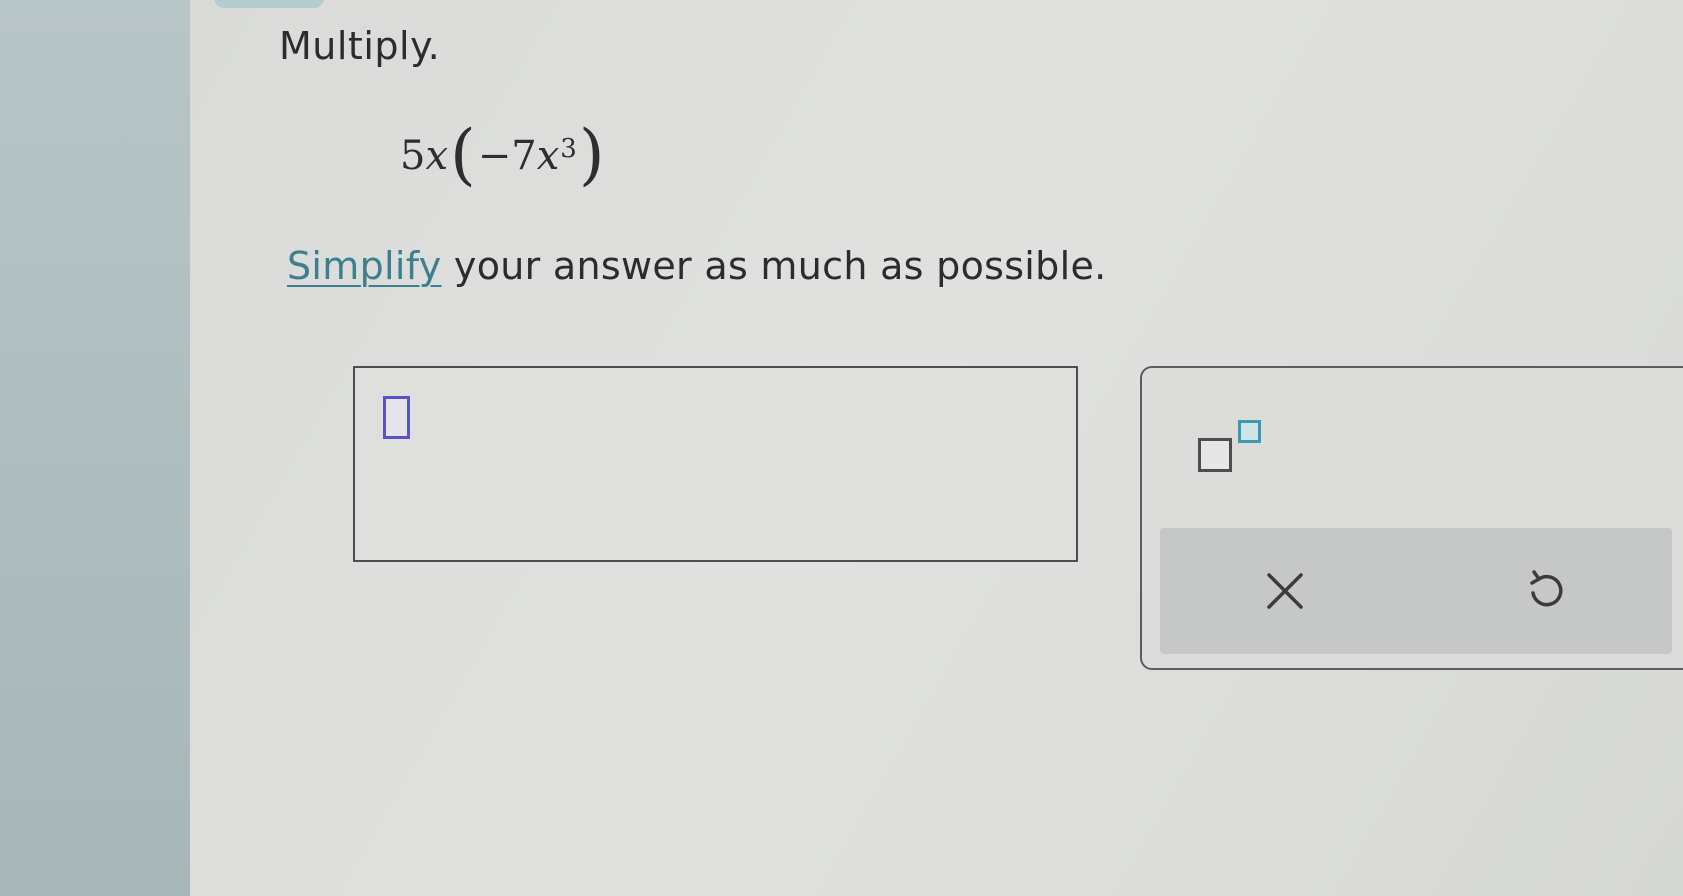 The image size is (1683, 896). I want to click on expression-exponent: 3, so click(568, 149).